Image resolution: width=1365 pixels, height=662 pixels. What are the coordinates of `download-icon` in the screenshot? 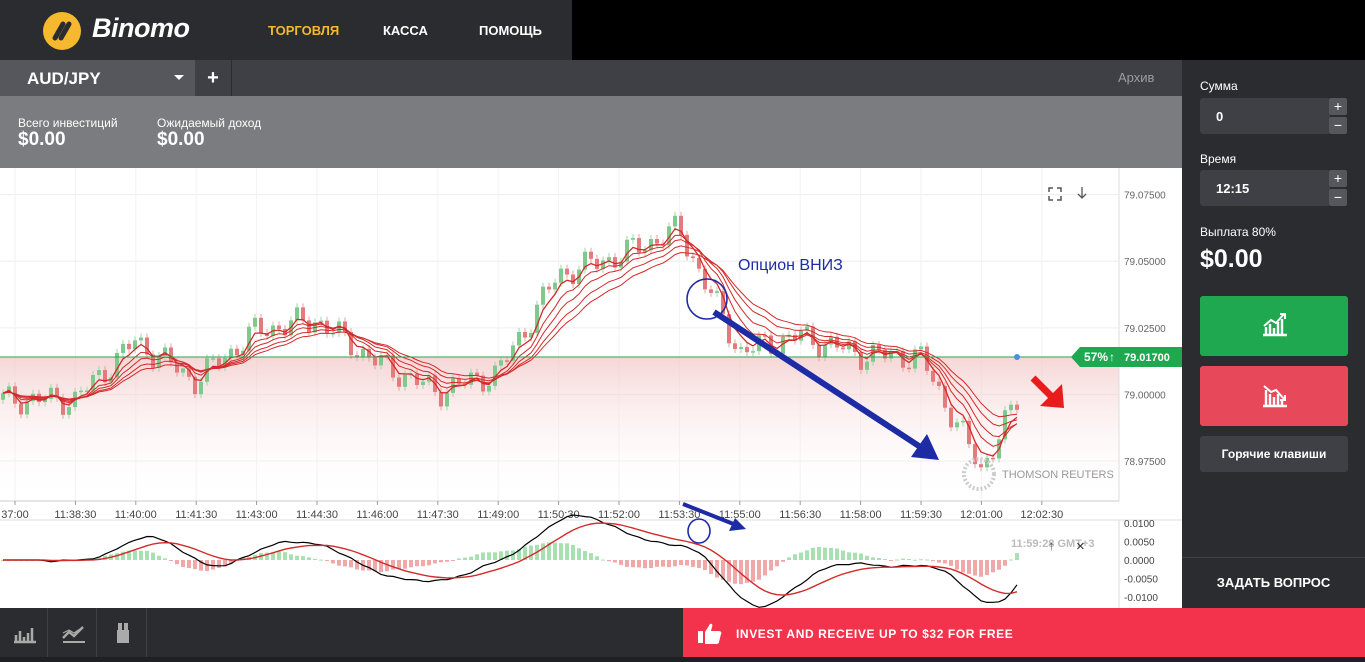 It's located at (1082, 193).